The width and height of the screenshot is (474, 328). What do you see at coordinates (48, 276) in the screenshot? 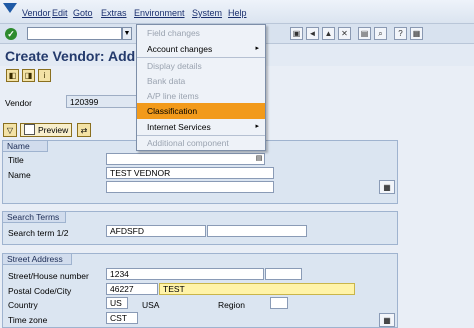
I see `street-label: Street/House number` at bounding box center [48, 276].